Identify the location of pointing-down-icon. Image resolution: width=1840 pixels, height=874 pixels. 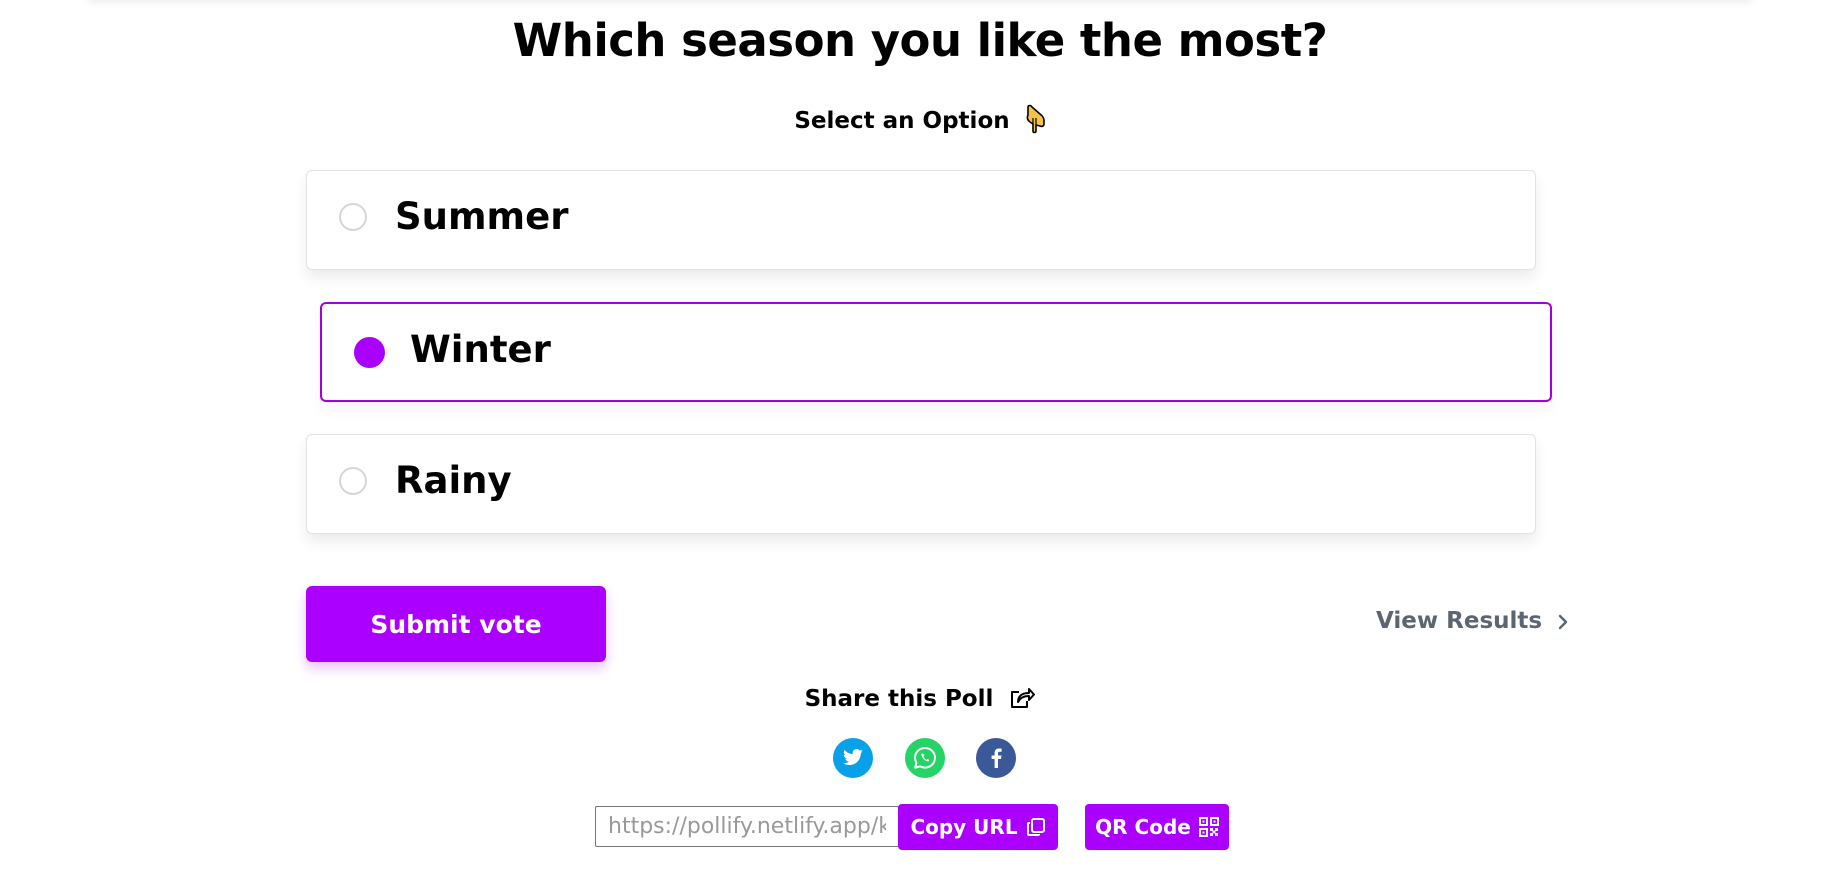
(1035, 119).